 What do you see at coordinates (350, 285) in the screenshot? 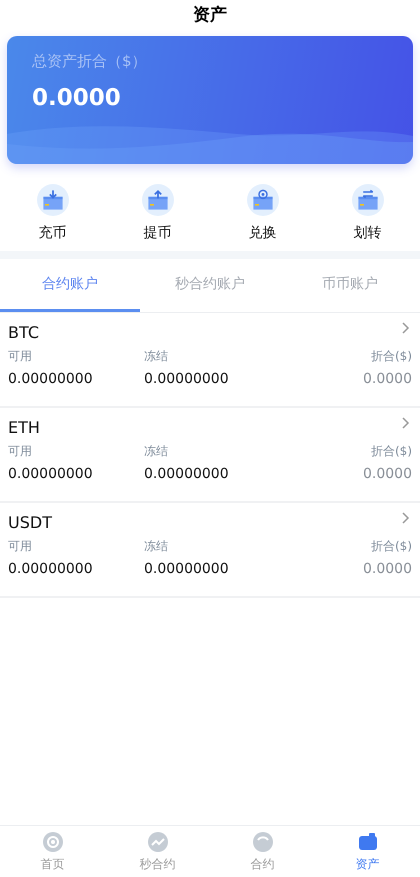
I see `account-tab: 币币账户` at bounding box center [350, 285].